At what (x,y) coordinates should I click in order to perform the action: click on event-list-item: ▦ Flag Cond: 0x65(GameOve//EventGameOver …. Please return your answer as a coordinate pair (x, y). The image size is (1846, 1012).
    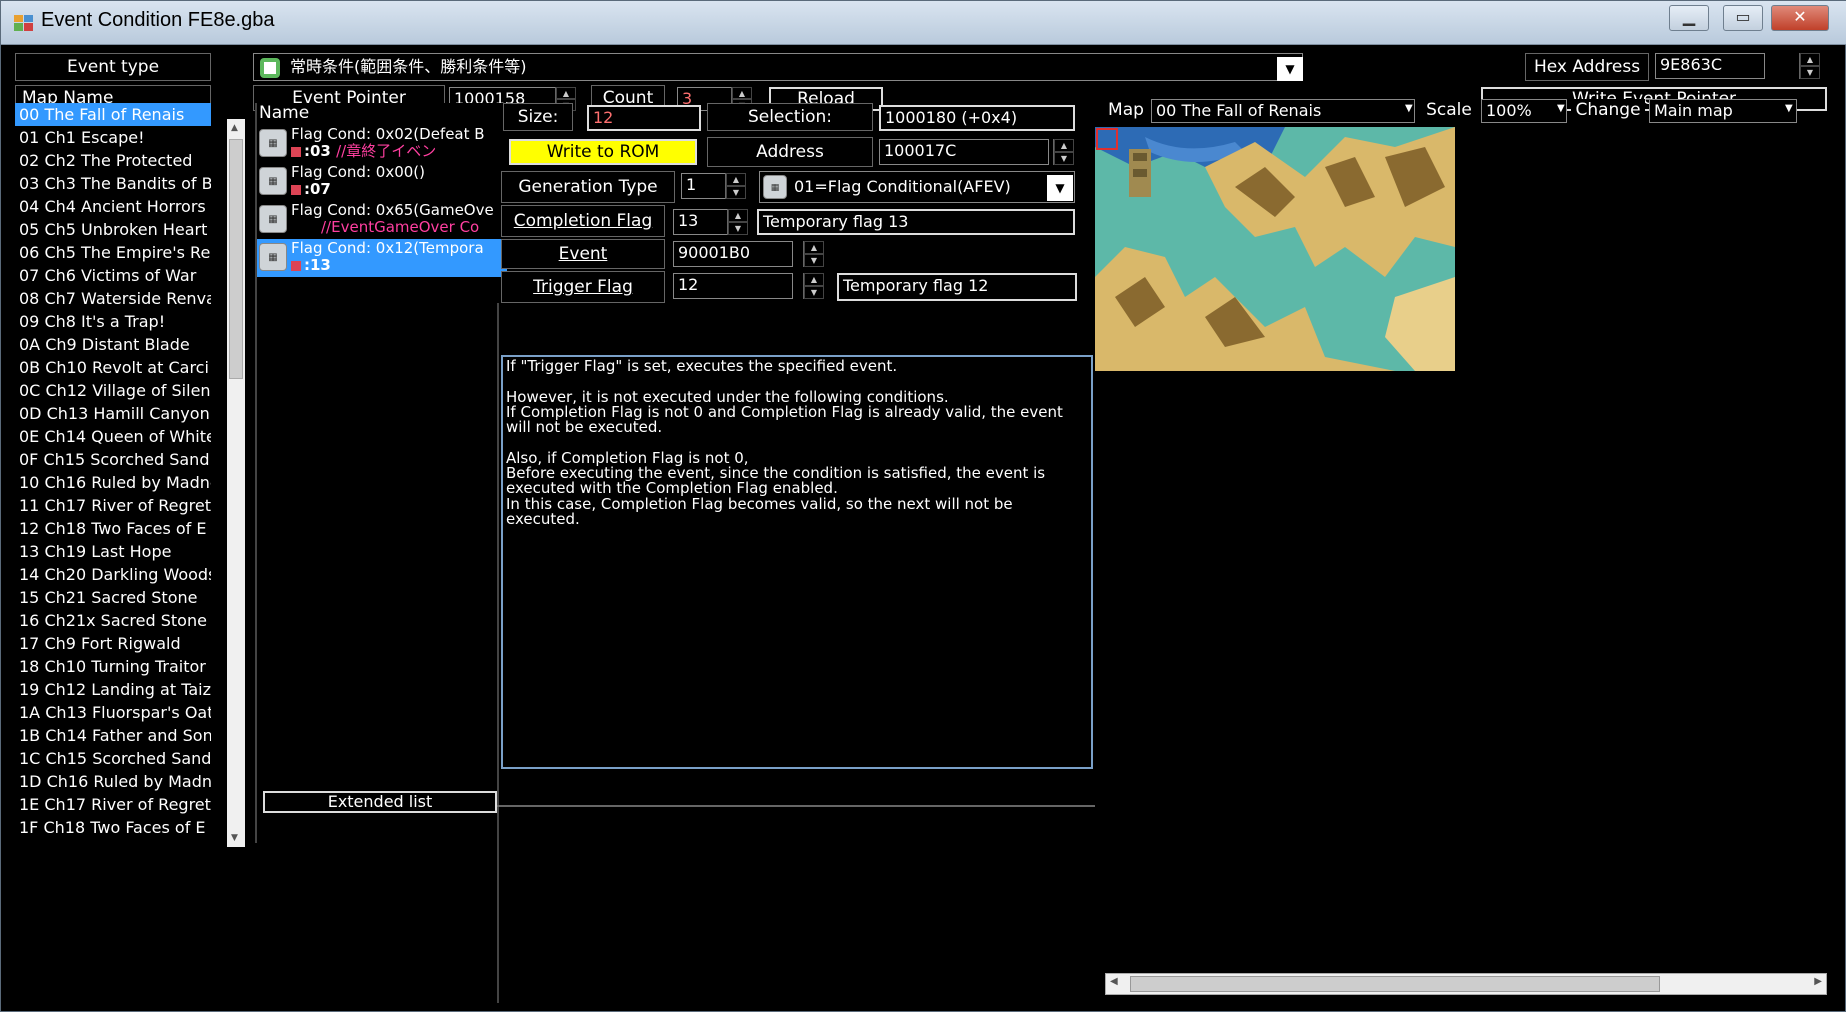
    Looking at the image, I should click on (382, 220).